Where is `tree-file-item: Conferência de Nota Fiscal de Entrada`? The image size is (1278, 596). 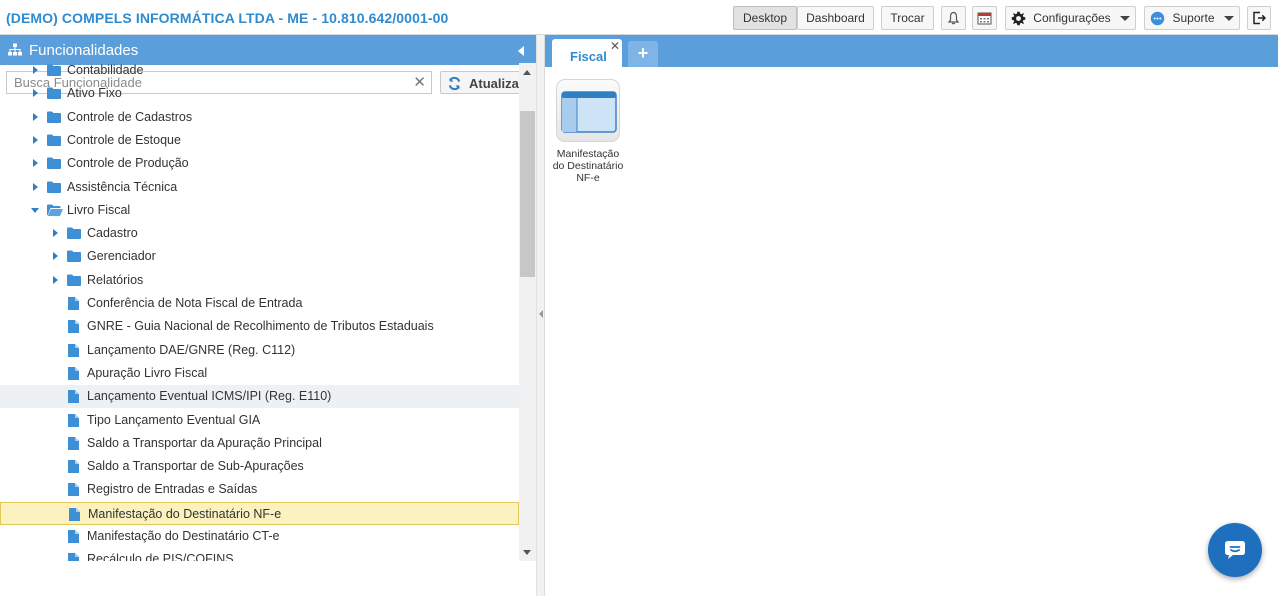 tree-file-item: Conferência de Nota Fiscal de Entrada is located at coordinates (259, 303).